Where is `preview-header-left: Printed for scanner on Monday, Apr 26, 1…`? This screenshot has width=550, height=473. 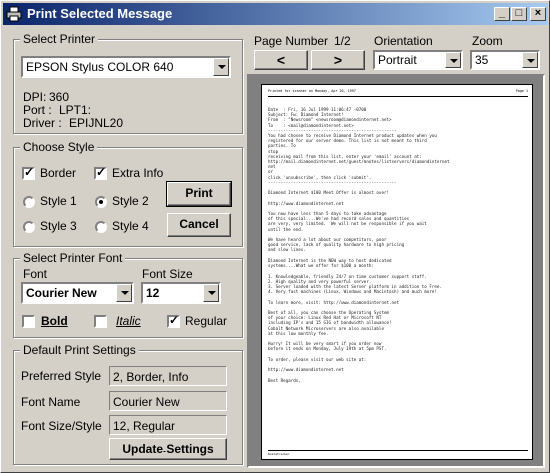
preview-header-left: Printed for scanner on Monday, Apr 26, 1… is located at coordinates (312, 91).